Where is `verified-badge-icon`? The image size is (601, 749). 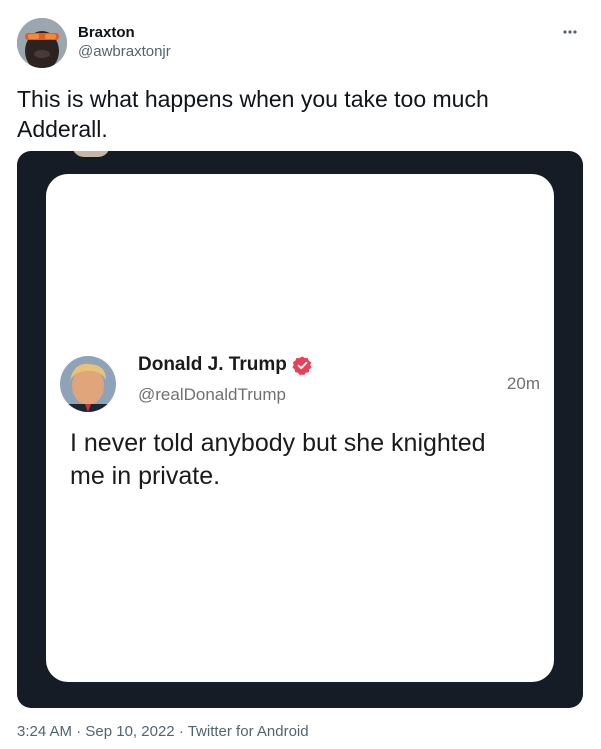 verified-badge-icon is located at coordinates (302, 365).